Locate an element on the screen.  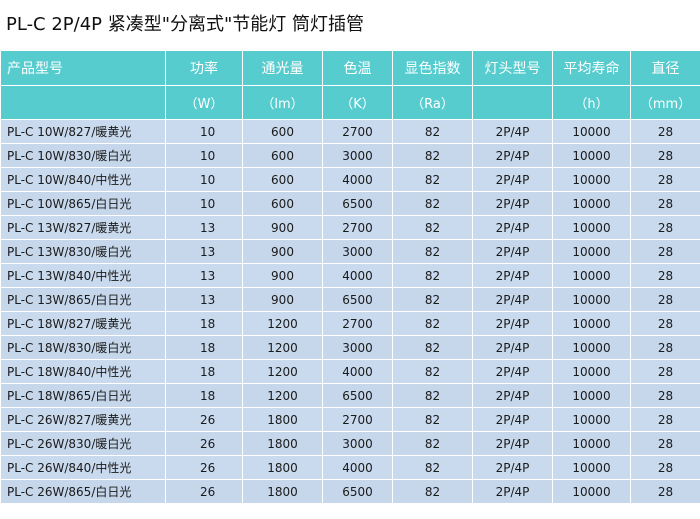
table-row: PL-C 18W/827/暖黄光 18 1200 2700 82 2P/4P 10000 28 is located at coordinates (350, 323).